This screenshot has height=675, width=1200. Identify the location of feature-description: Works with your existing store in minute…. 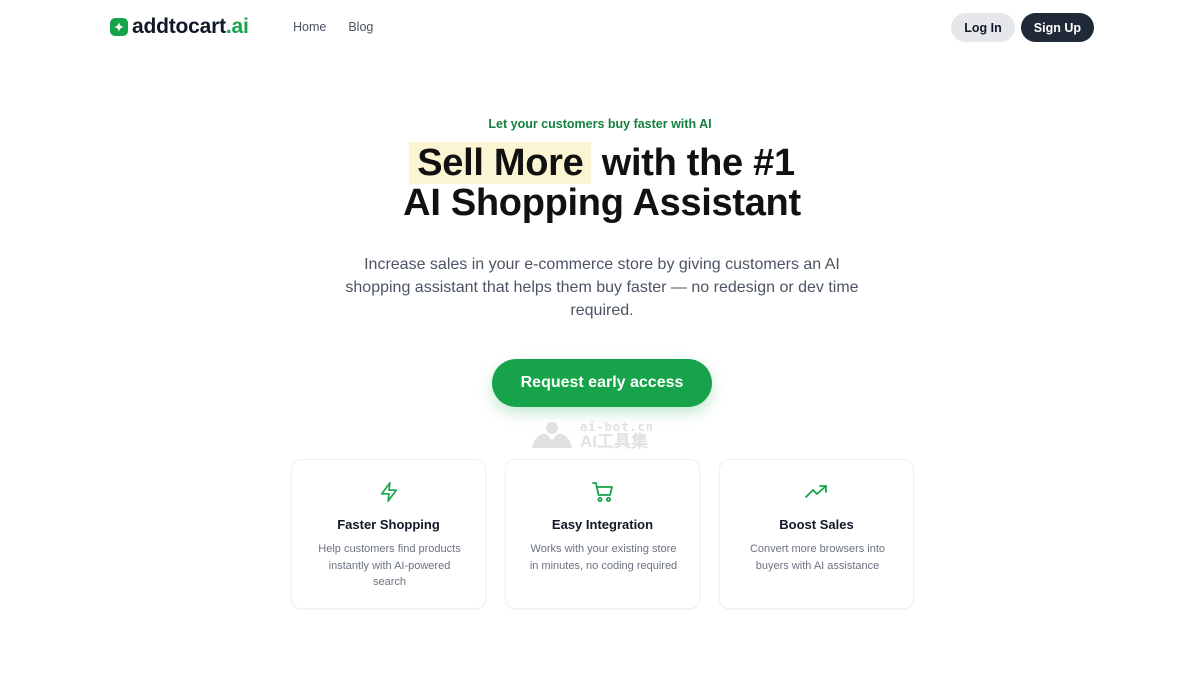
(603, 557).